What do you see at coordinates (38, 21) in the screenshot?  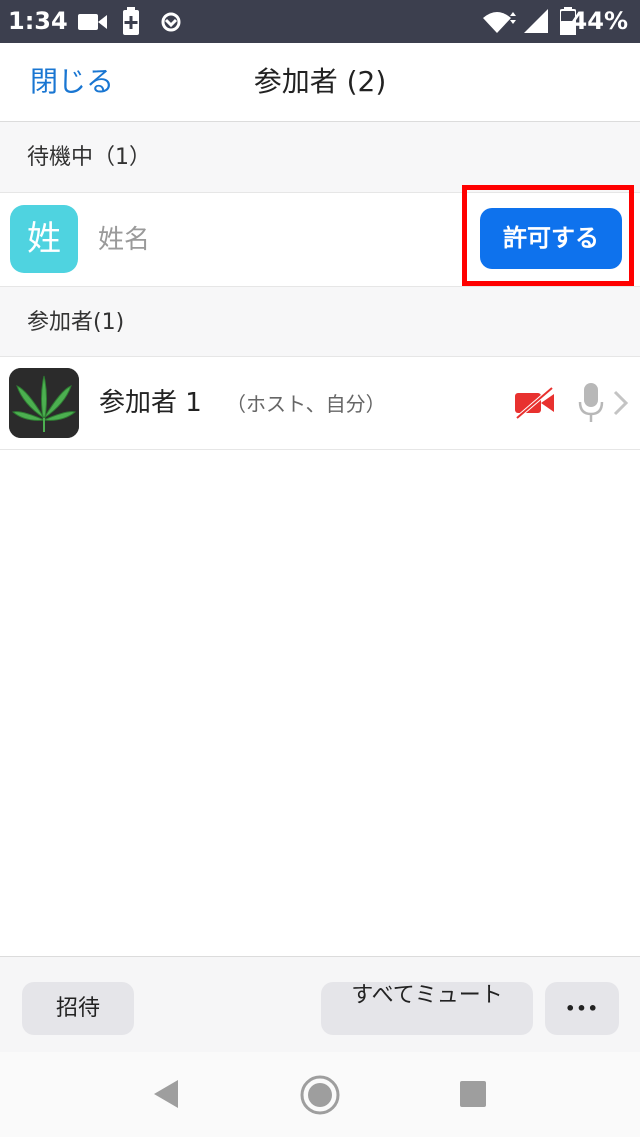 I see `status-time: 1:34` at bounding box center [38, 21].